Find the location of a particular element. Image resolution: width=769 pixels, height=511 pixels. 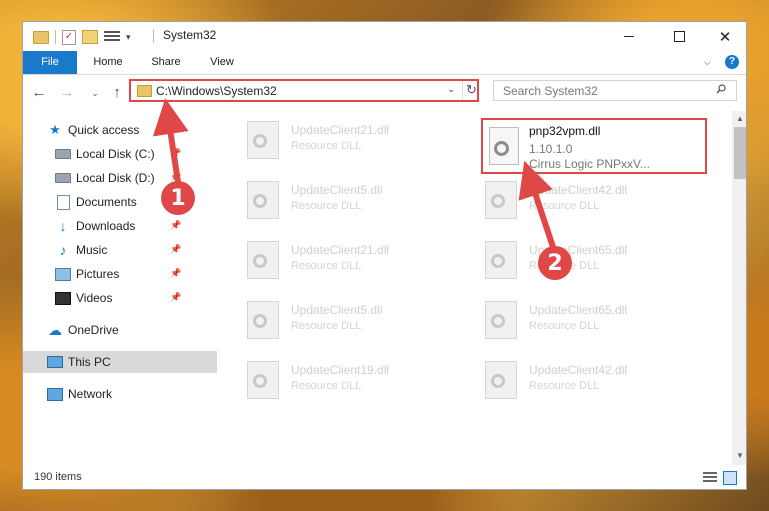

customize-dropdown-icon: ▾ is located at coordinates (128, 37).